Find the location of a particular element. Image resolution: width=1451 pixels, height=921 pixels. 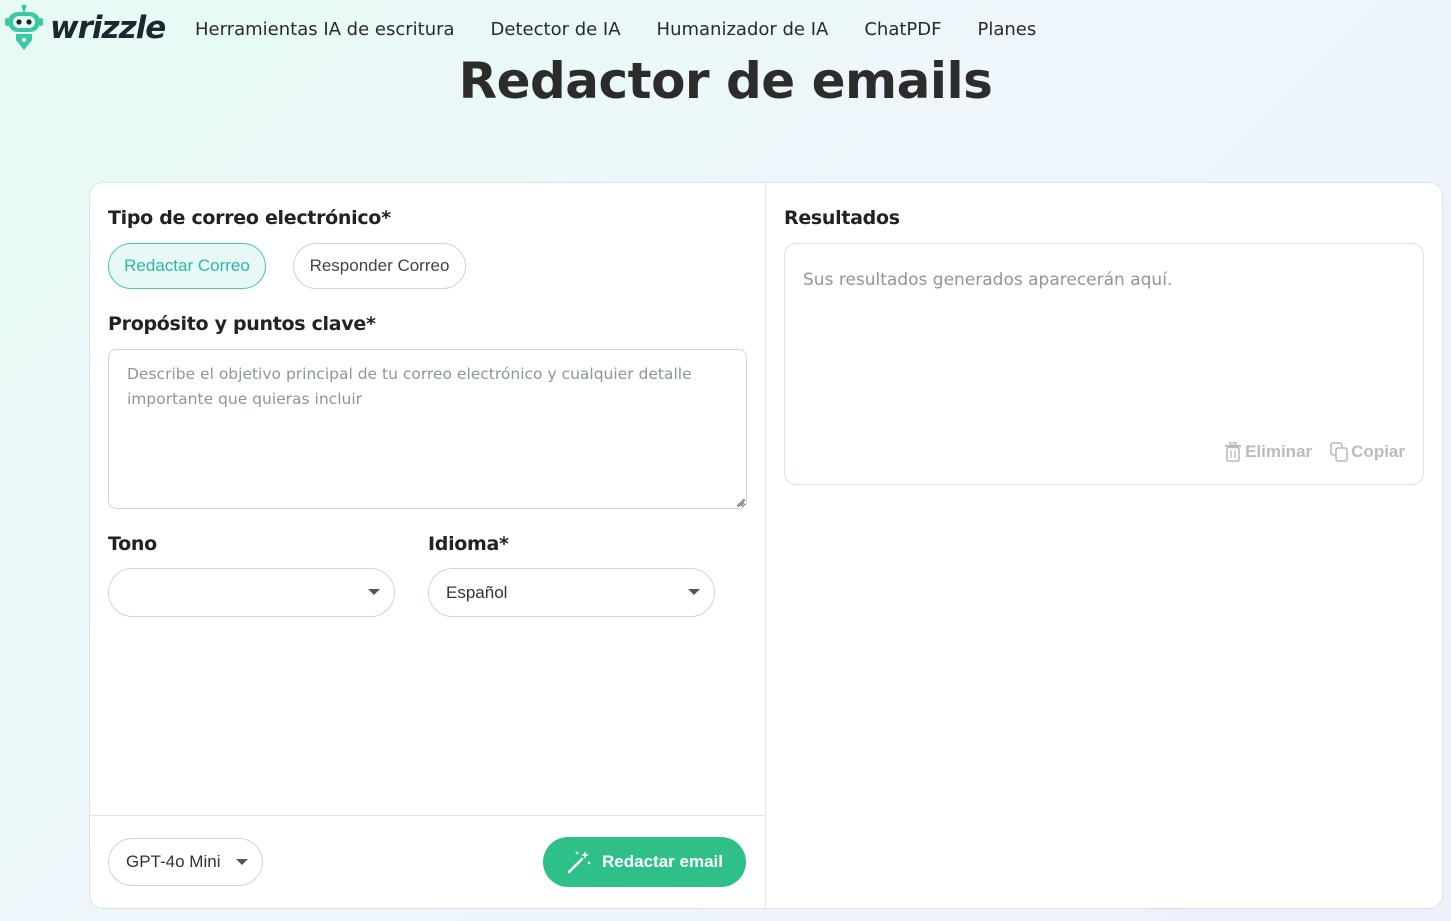

model-select: GPT-4o Mini is located at coordinates (185, 862).